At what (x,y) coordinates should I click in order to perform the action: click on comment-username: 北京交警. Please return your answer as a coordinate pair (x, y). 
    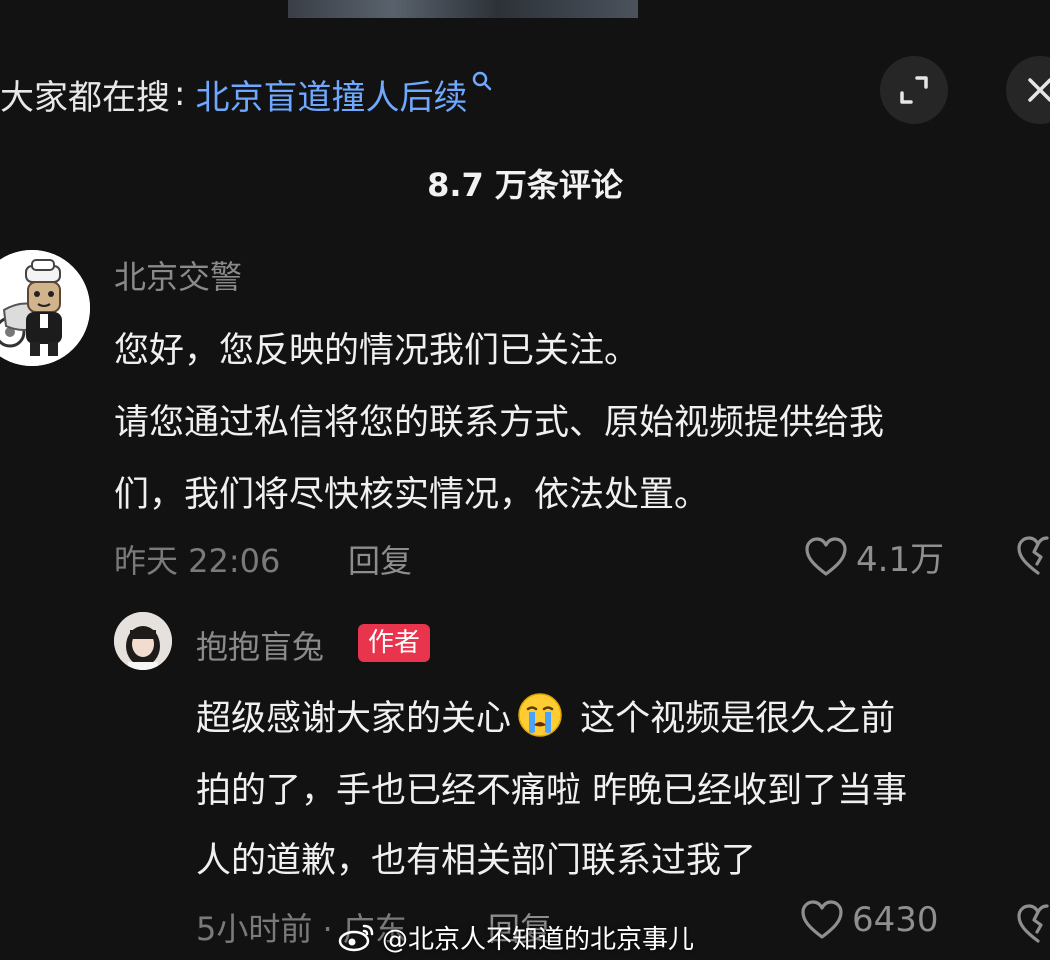
    Looking at the image, I should click on (178, 275).